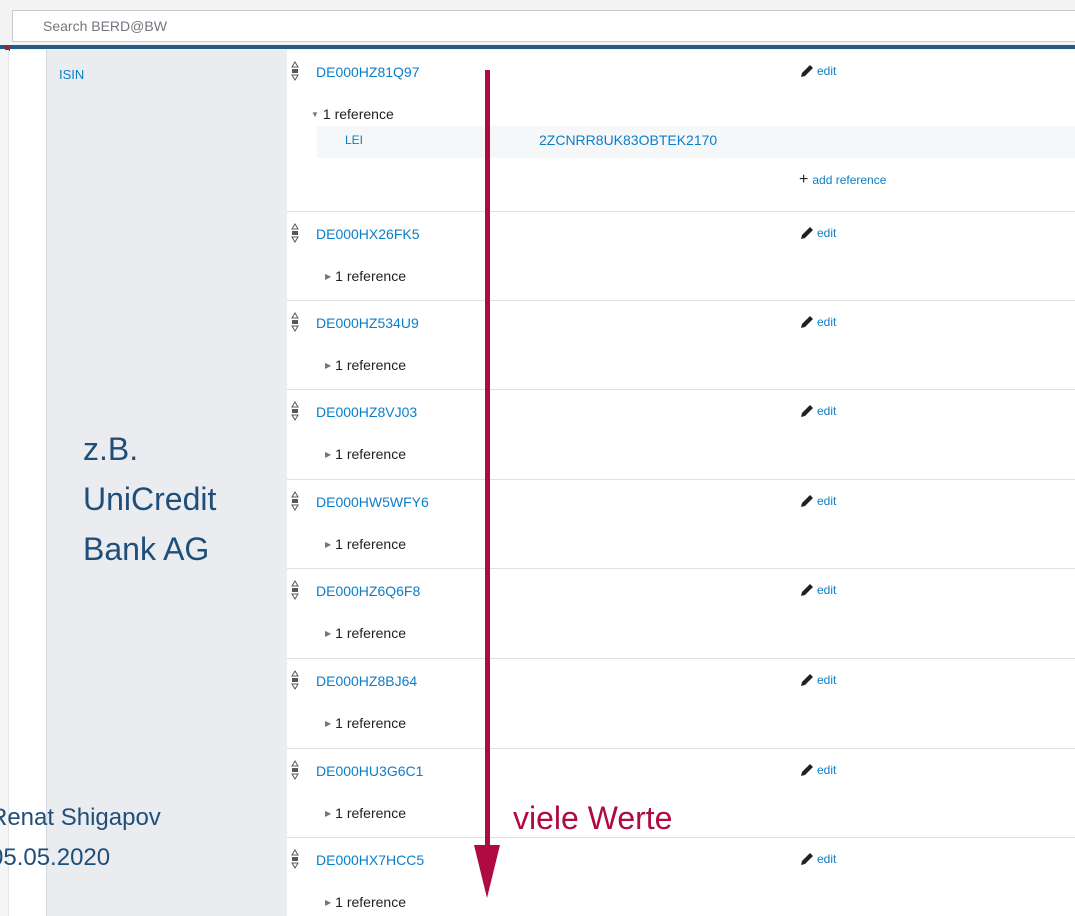 The height and width of the screenshot is (916, 1075). Describe the element at coordinates (681, 524) in the screenshot. I see `statement-row: DE000HW5WFY6 edit ▶ 1 reference` at that location.